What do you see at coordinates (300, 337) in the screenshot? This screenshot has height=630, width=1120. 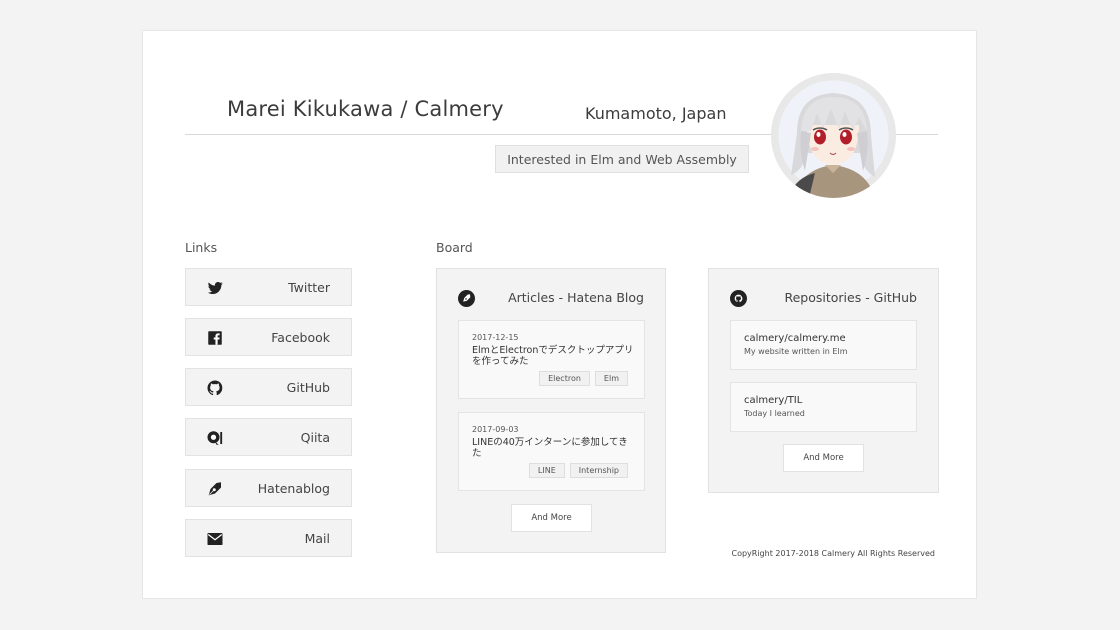 I see `link-label: Facebook` at bounding box center [300, 337].